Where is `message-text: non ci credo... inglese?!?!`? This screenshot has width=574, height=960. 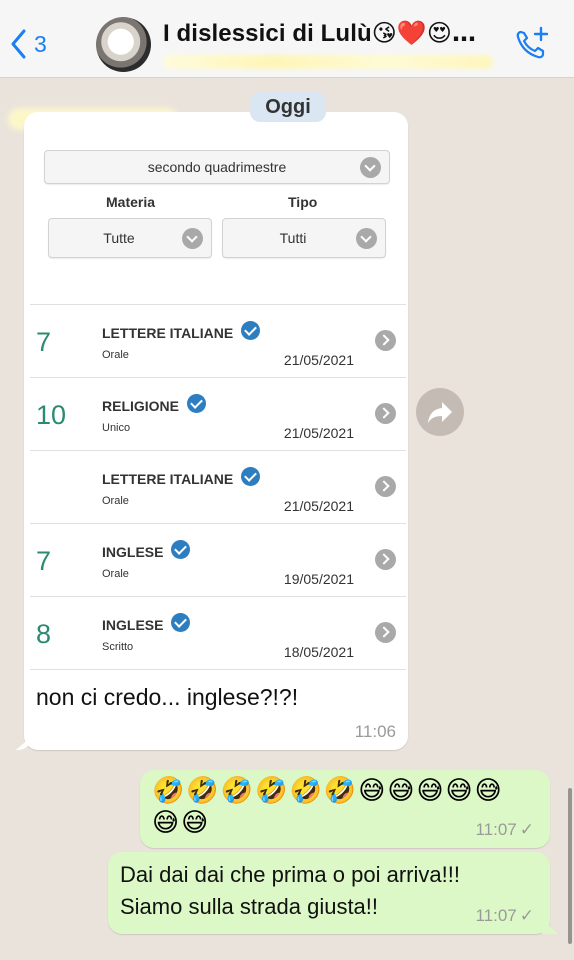 message-text: non ci credo... inglese?!?! is located at coordinates (167, 697).